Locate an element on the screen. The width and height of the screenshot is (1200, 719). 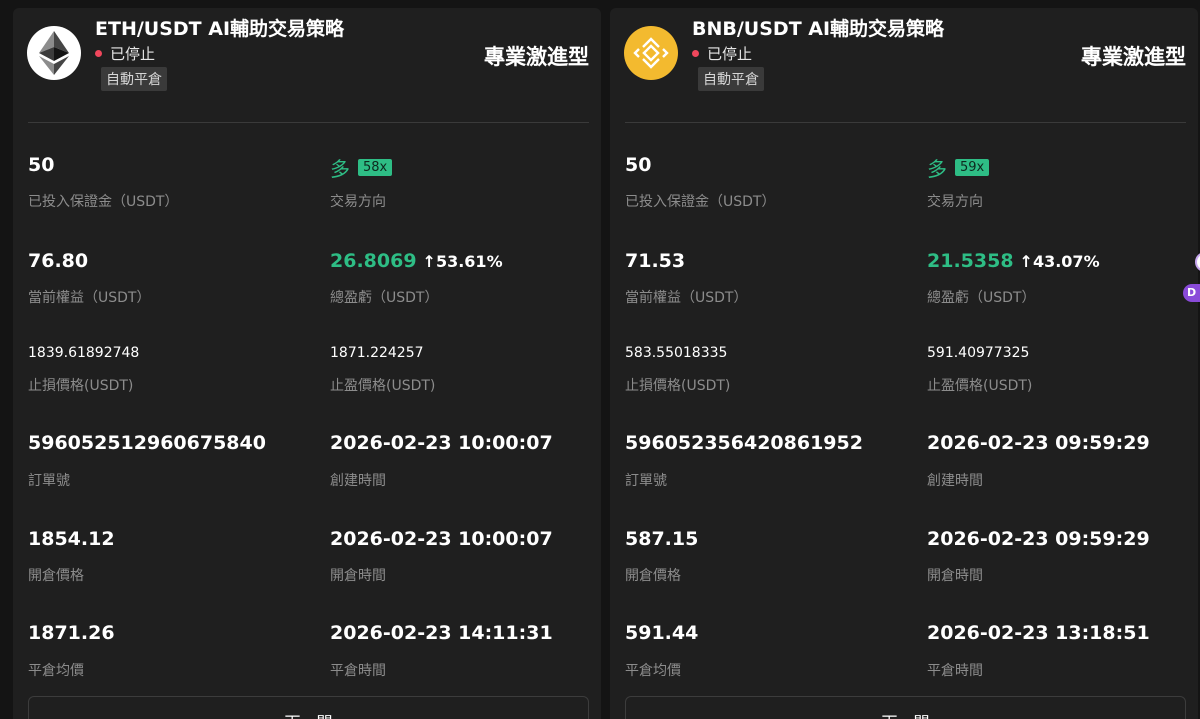
card-title: BNB/USDT AI輔助交易策略 is located at coordinates (818, 29).